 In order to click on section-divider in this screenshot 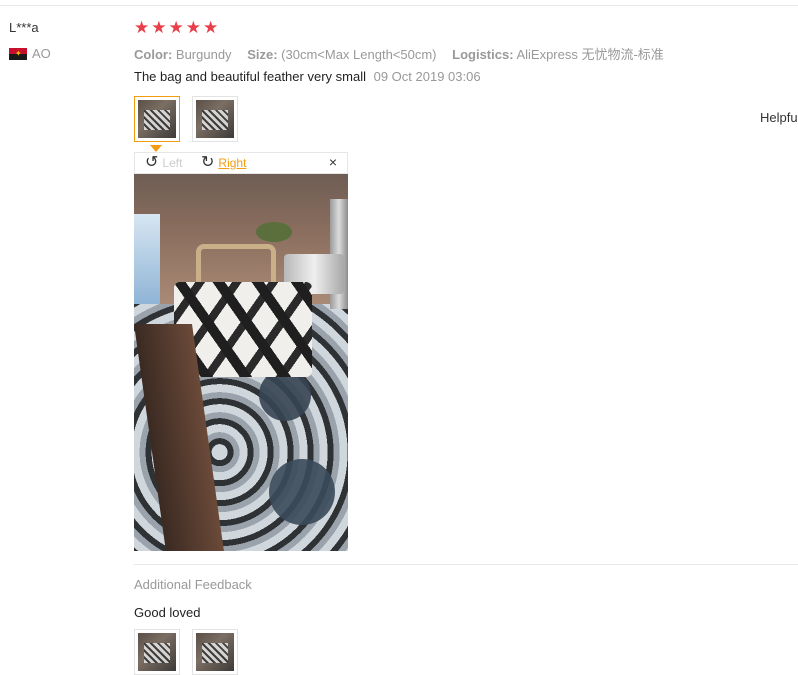, I will do `click(466, 564)`.